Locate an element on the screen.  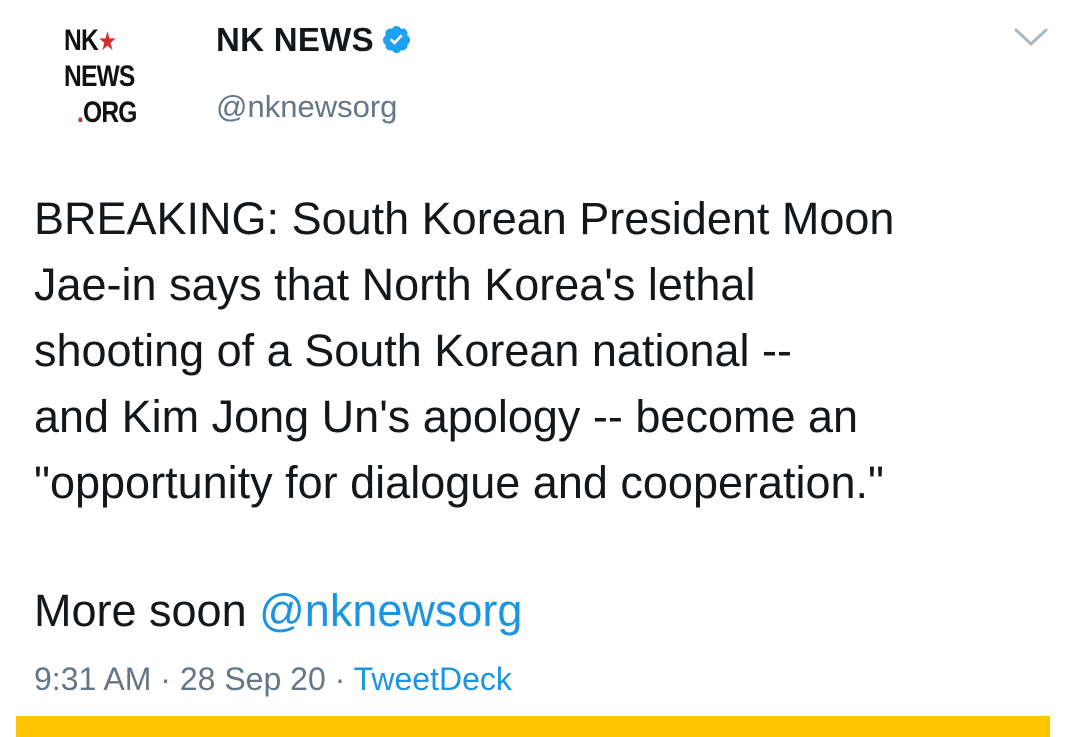
logo-text-org: ORG is located at coordinates (110, 112).